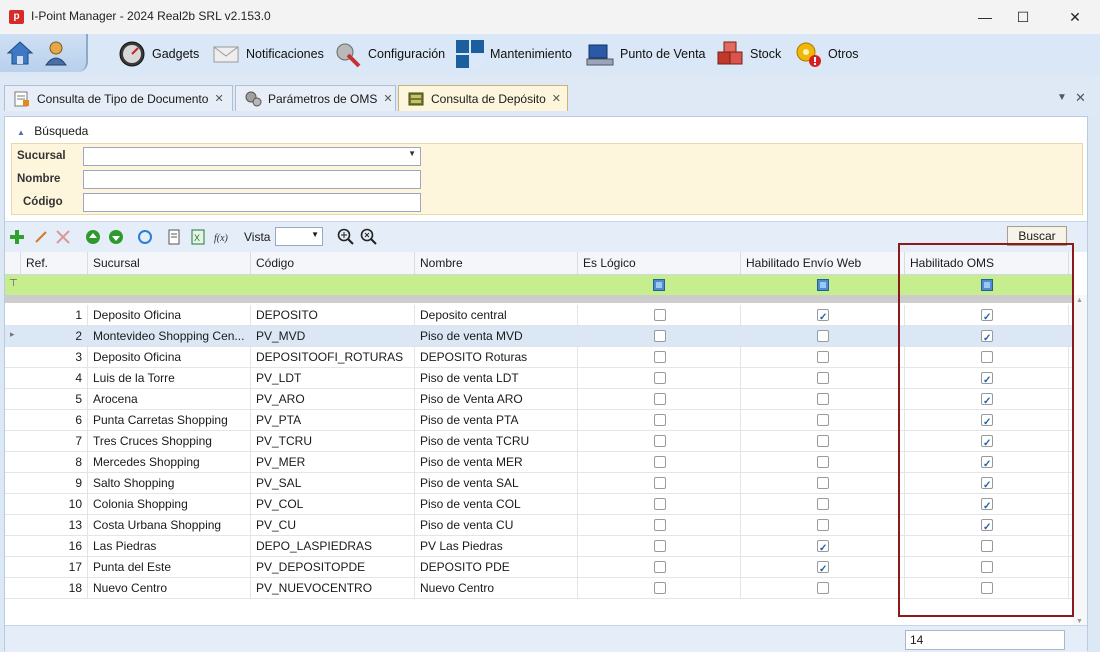 The image size is (1100, 652). I want to click on cell-sucursal: Deposito Oficina, so click(169, 357).